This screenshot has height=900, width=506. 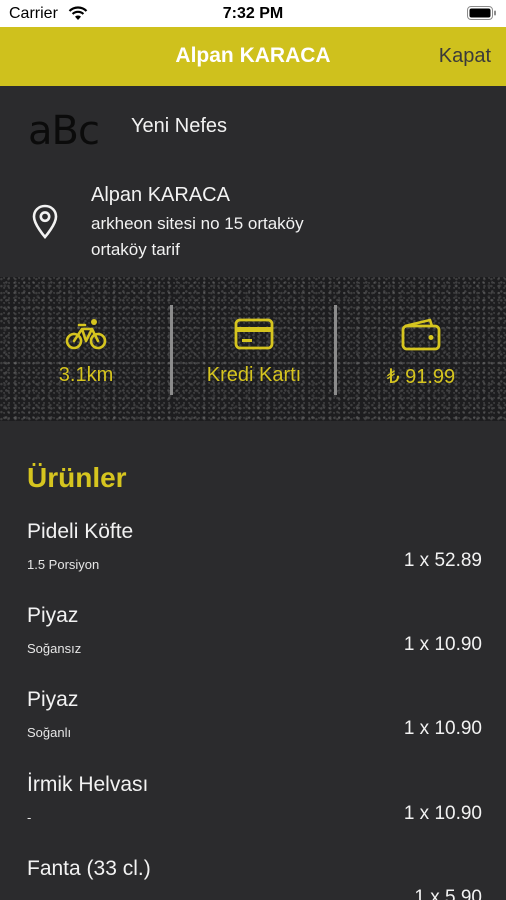 I want to click on total-cell: ₺ 91.99, so click(x=421, y=349).